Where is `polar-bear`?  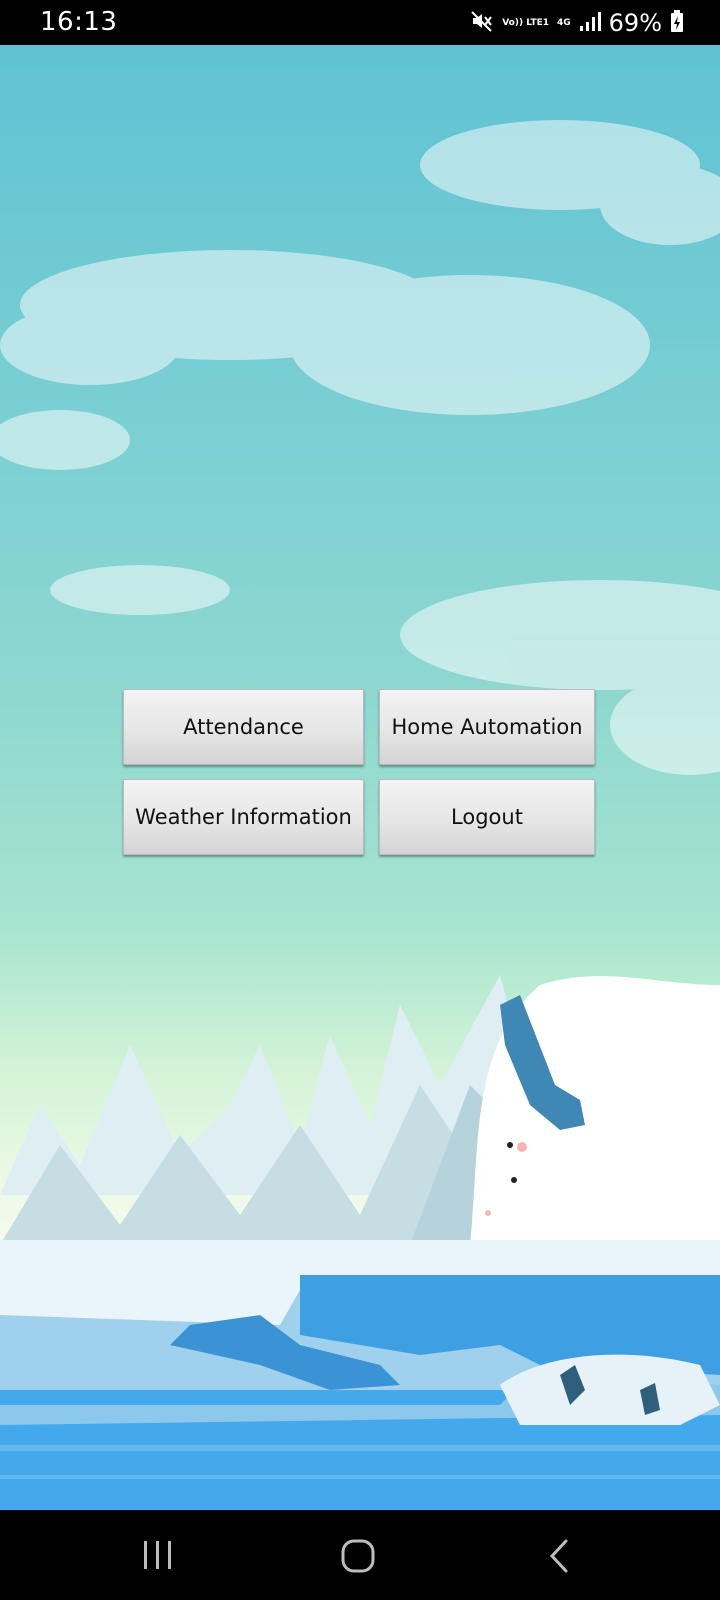
polar-bear is located at coordinates (595, 1110).